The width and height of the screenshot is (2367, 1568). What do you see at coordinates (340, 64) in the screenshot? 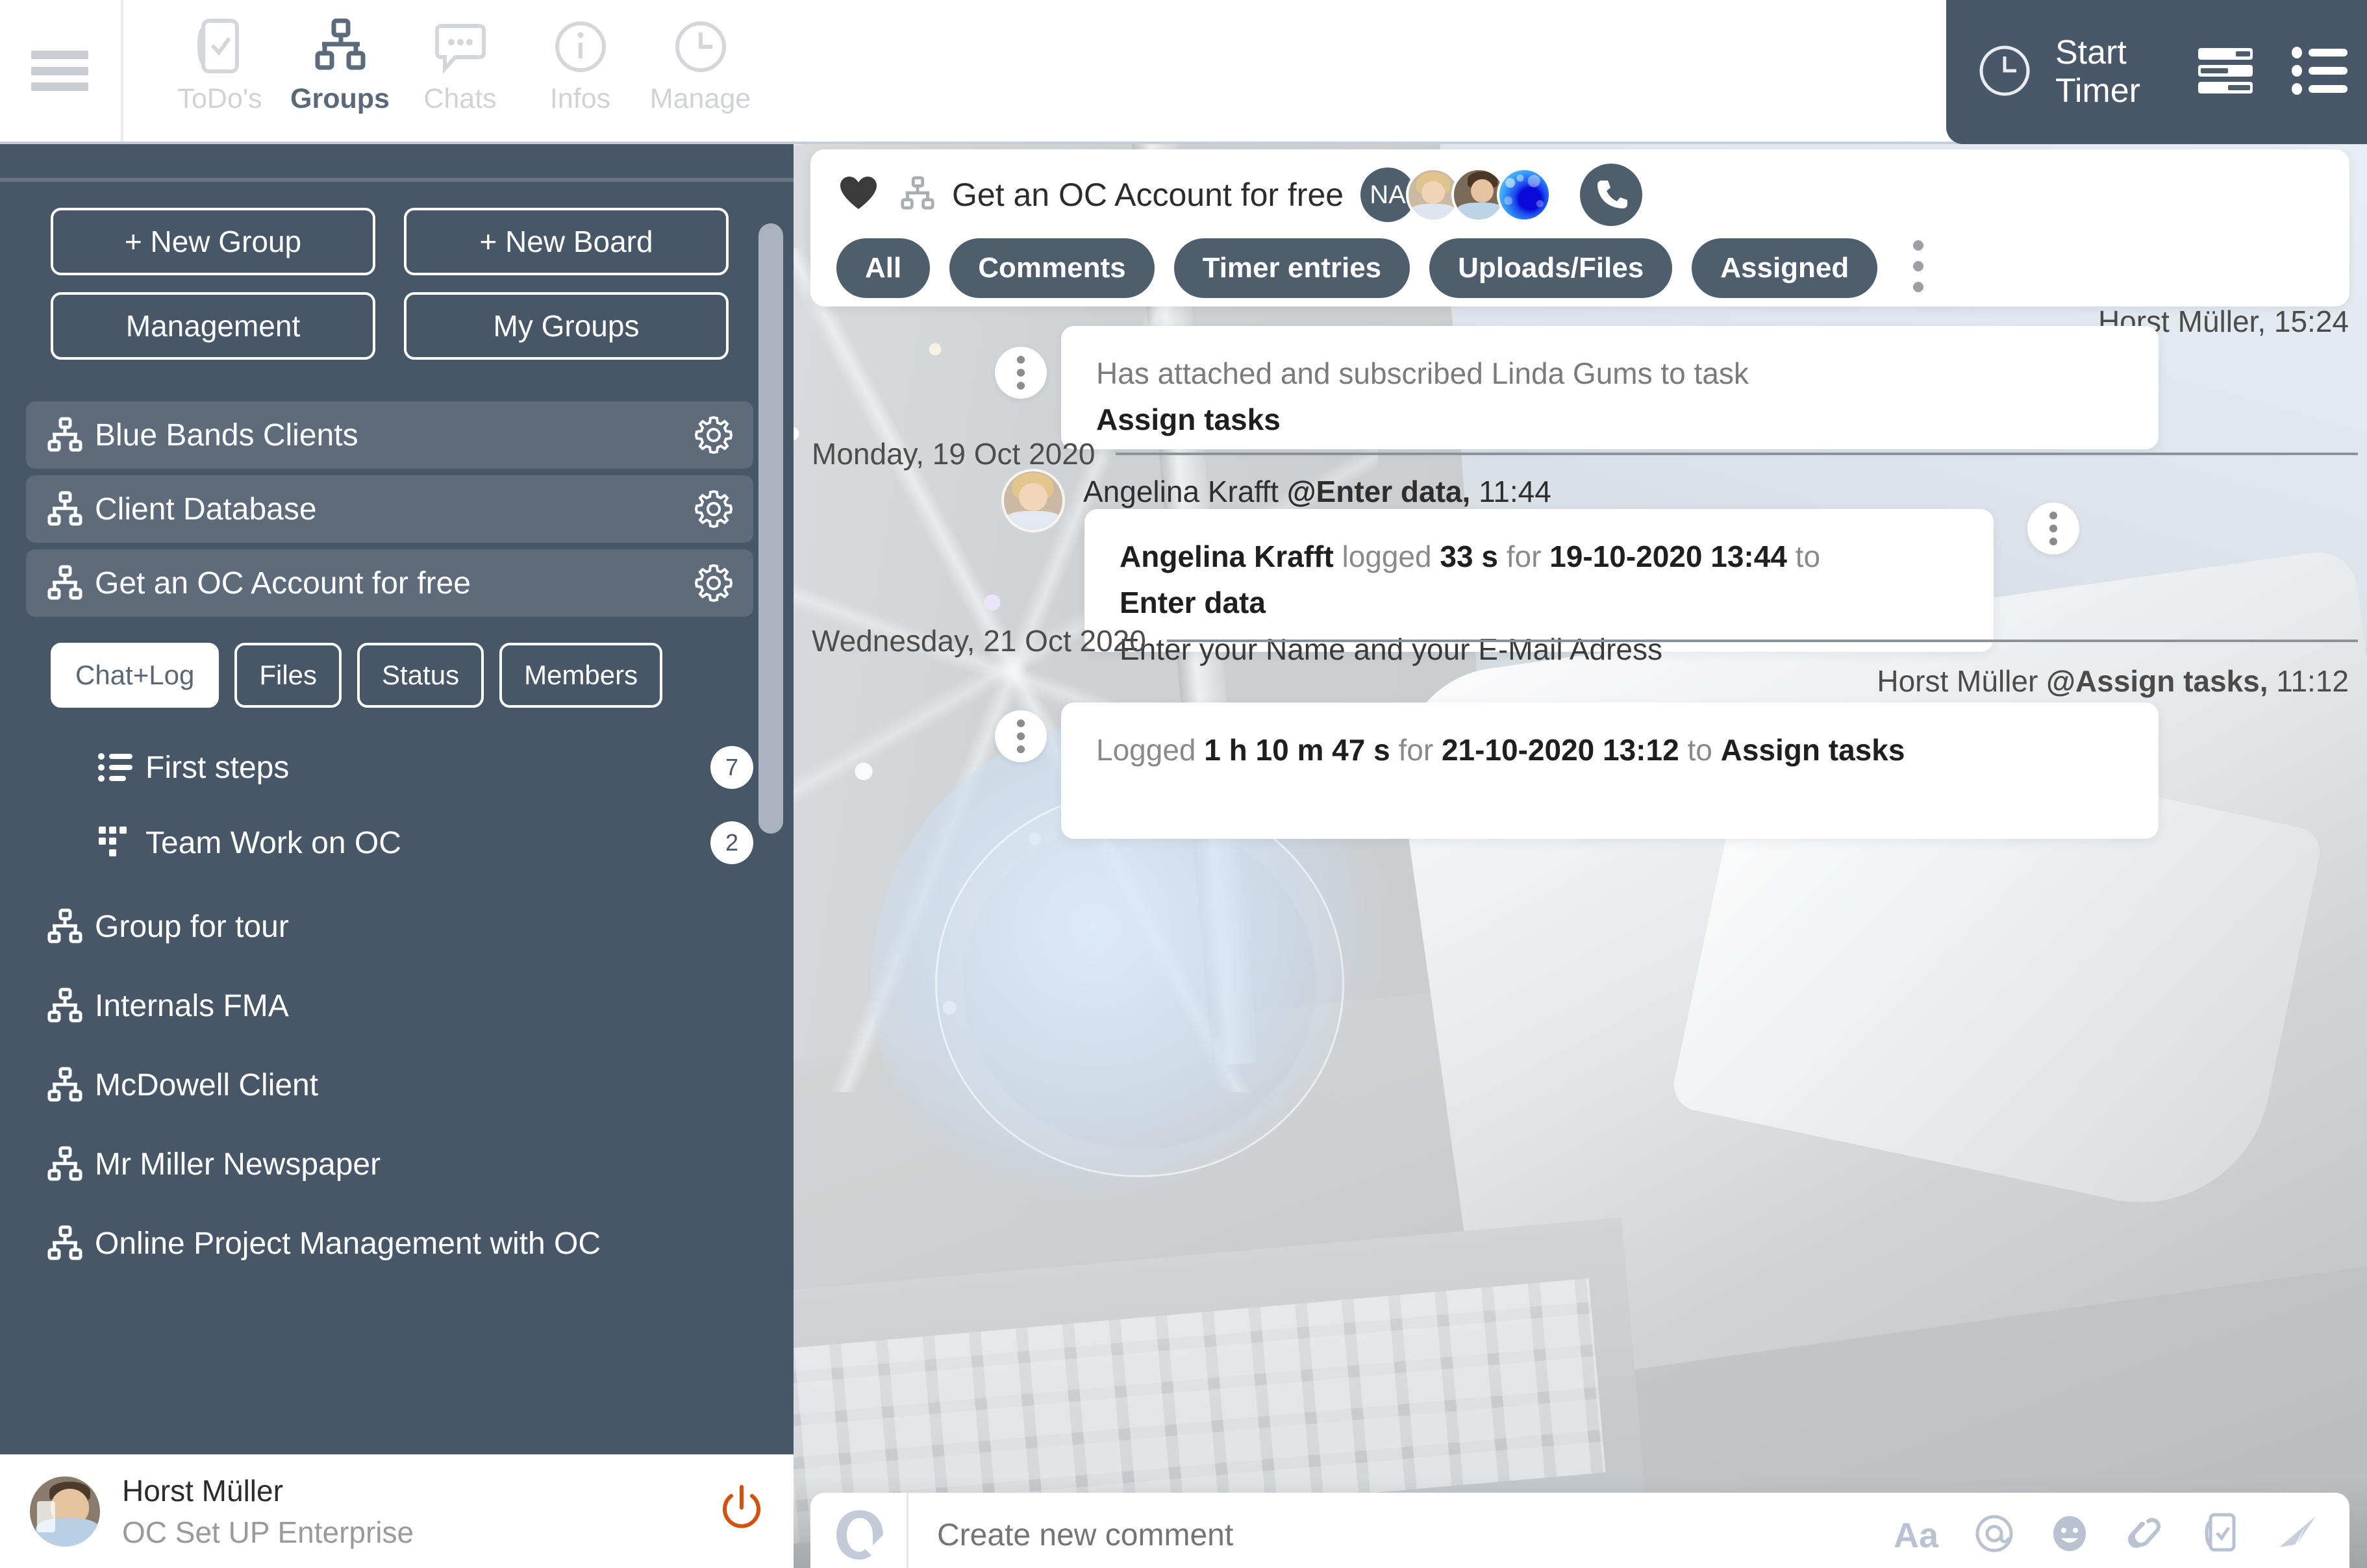
I see `nav-item-groups: Groups` at bounding box center [340, 64].